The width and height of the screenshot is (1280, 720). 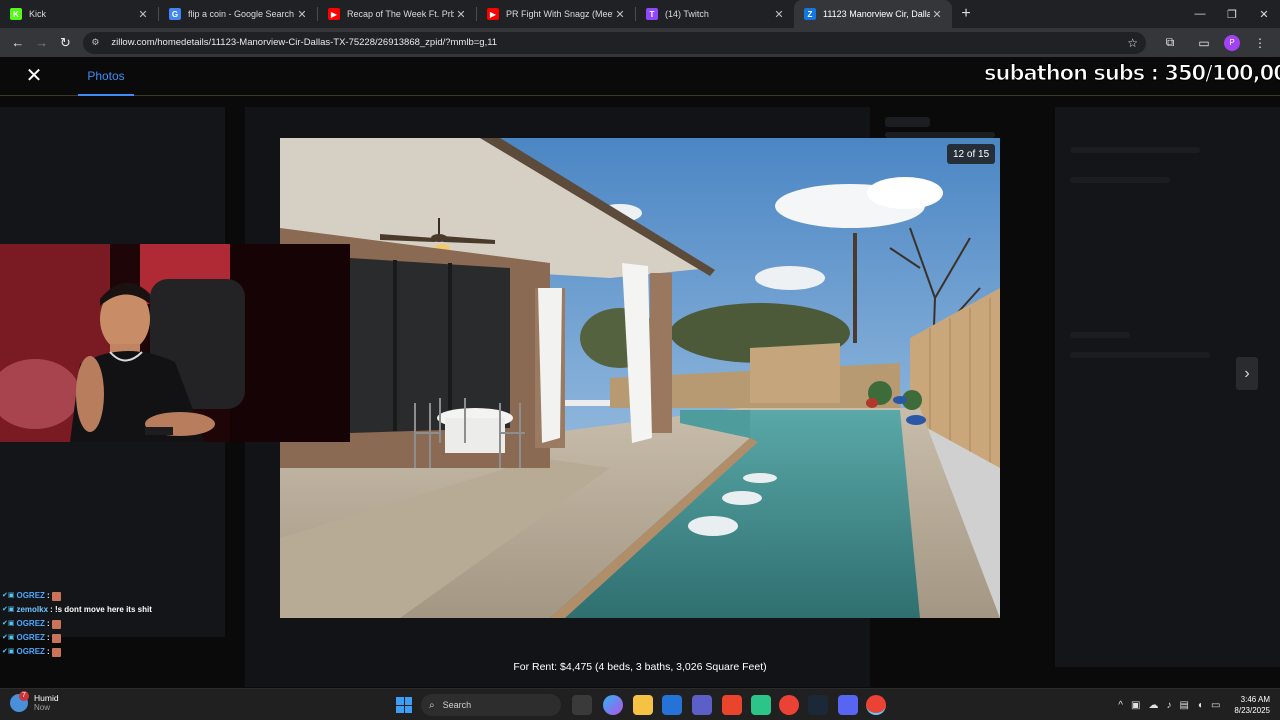 I want to click on browser-tab: K Kick ✕, so click(x=79, y=14).